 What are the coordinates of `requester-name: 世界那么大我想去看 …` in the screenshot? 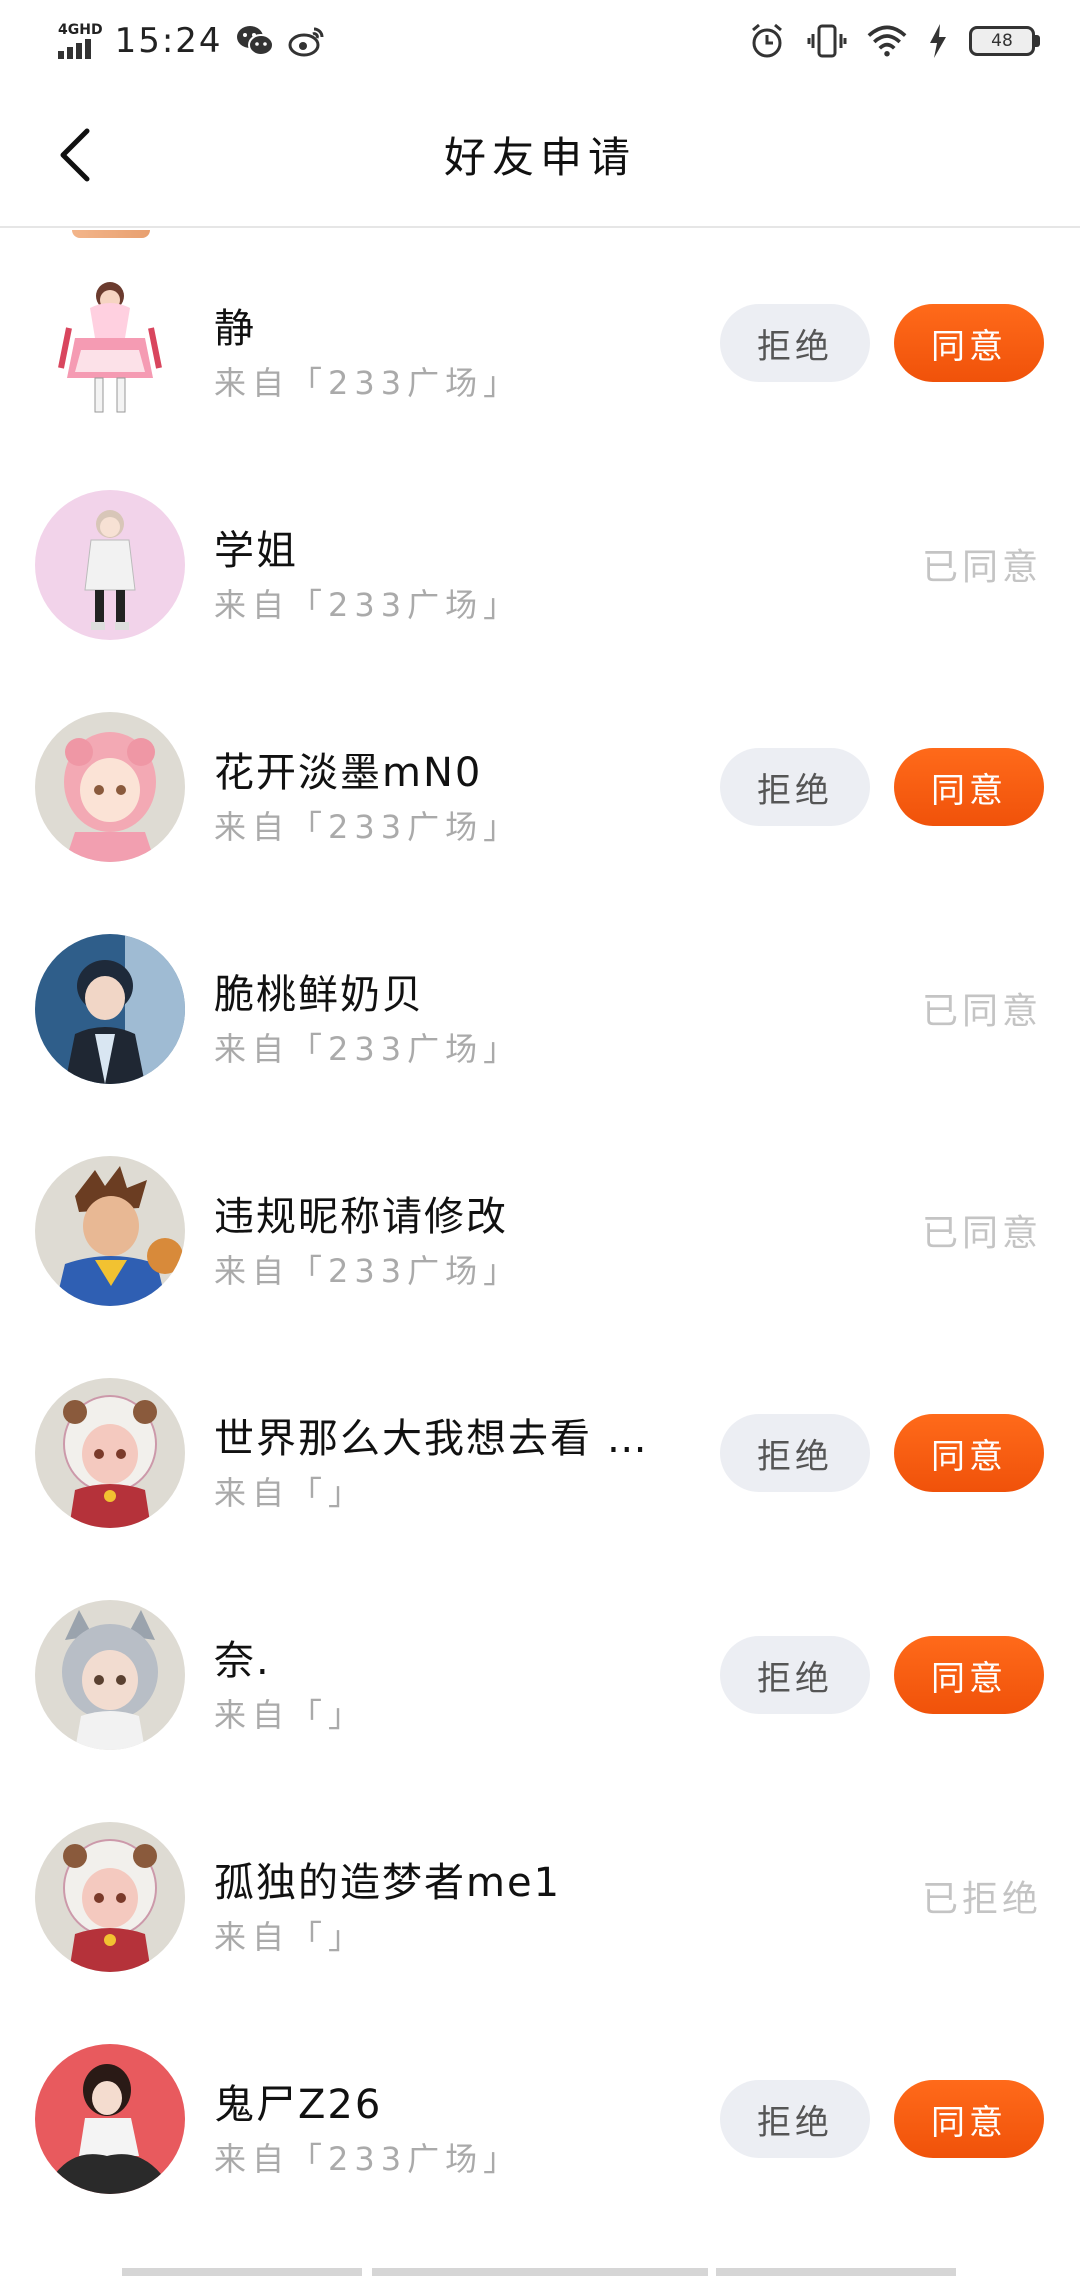 It's located at (431, 1439).